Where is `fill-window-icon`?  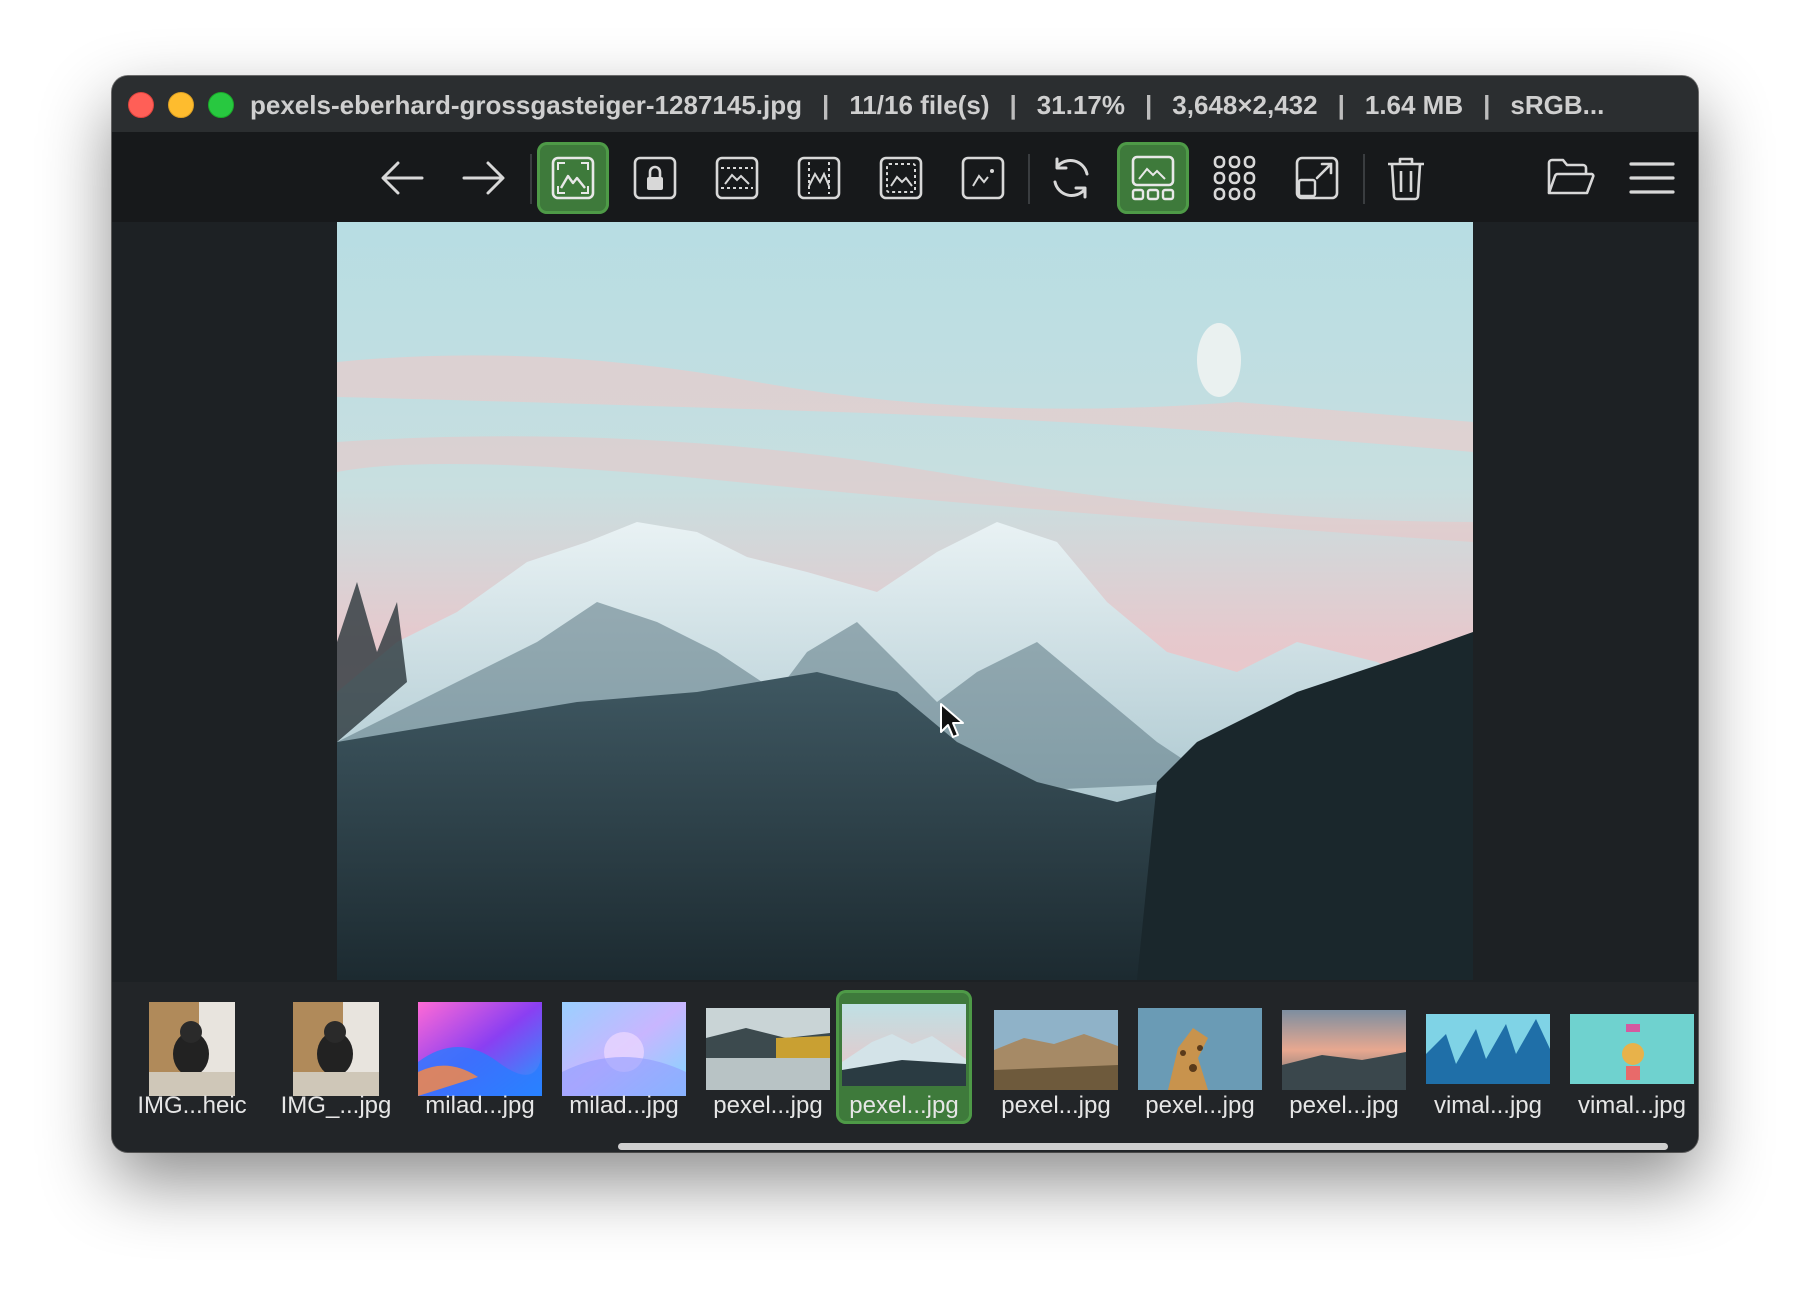 fill-window-icon is located at coordinates (901, 178).